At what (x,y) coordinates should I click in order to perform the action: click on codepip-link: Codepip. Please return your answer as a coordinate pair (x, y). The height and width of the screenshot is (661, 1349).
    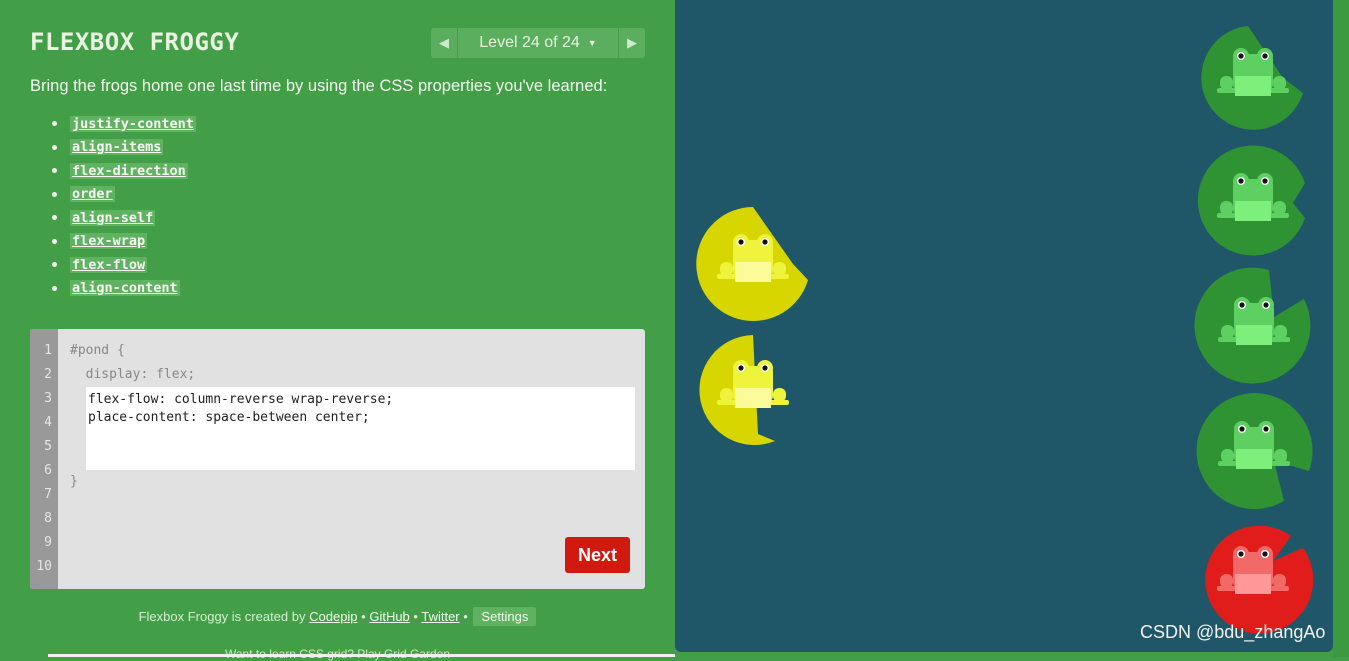
    Looking at the image, I should click on (333, 616).